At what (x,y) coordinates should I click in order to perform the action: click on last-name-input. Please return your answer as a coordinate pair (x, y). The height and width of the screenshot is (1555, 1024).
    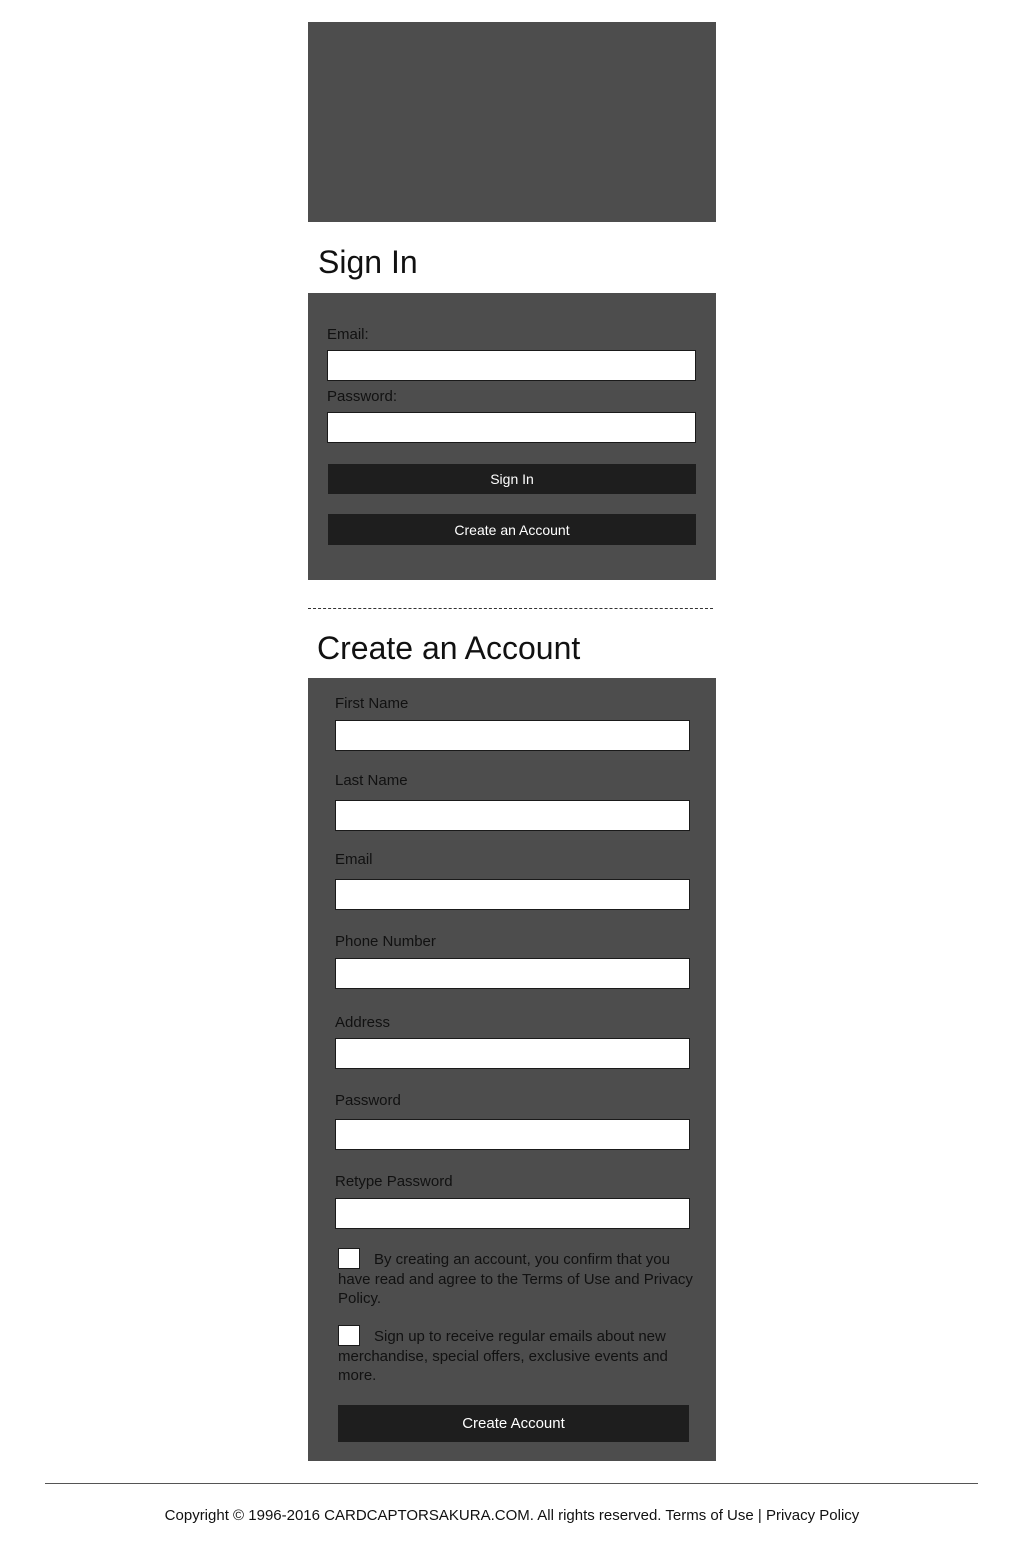
    Looking at the image, I should click on (512, 815).